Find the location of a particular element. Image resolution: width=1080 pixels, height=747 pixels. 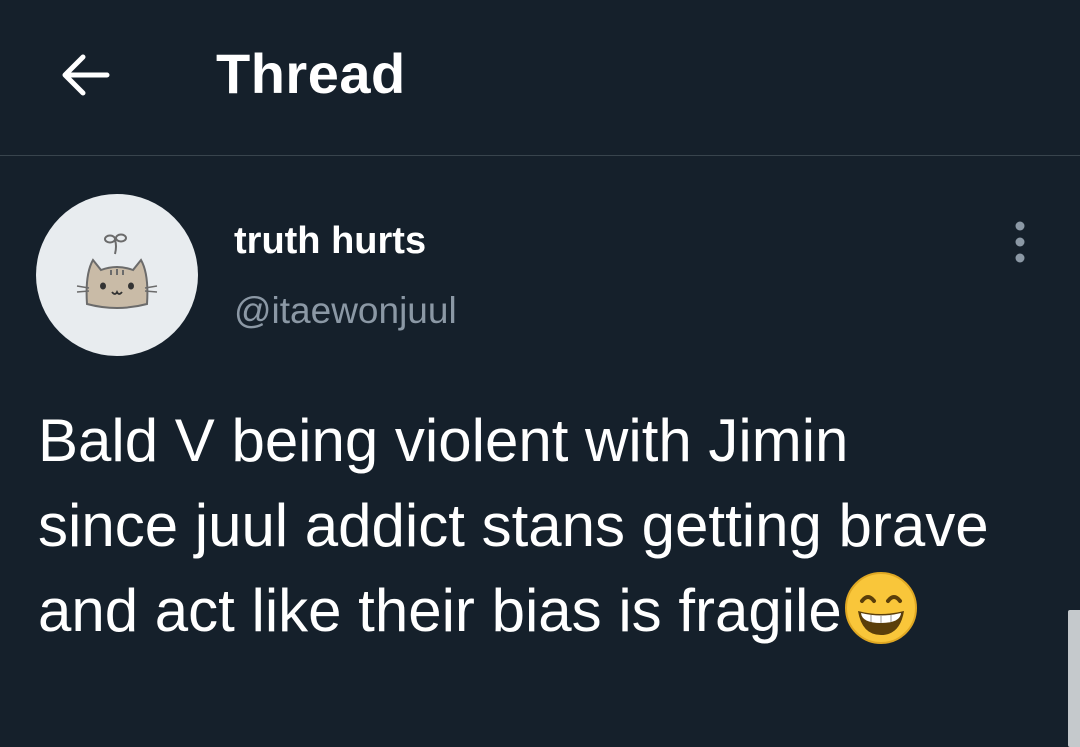

scrollbar is located at coordinates (1074, 678).